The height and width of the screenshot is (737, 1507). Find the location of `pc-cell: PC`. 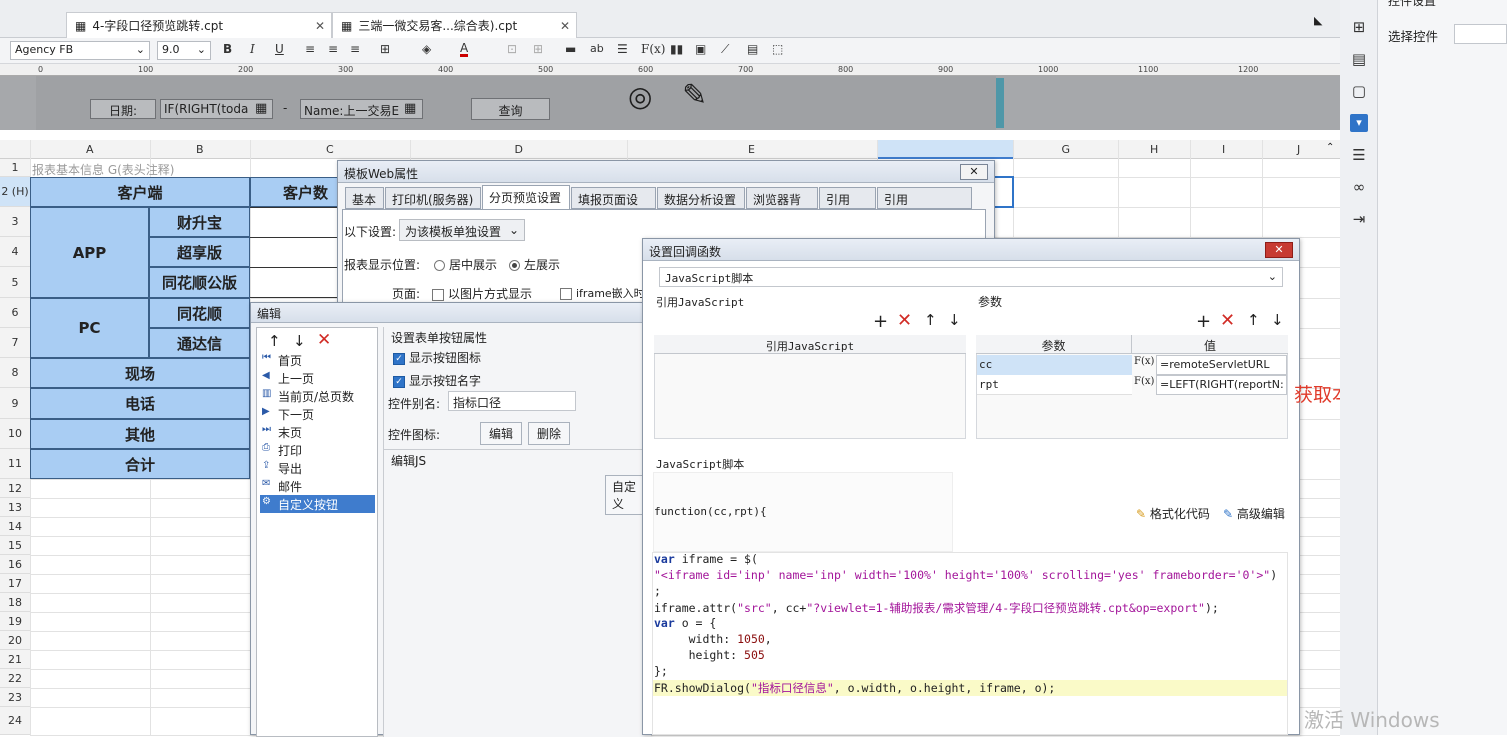

pc-cell: PC is located at coordinates (89, 328).